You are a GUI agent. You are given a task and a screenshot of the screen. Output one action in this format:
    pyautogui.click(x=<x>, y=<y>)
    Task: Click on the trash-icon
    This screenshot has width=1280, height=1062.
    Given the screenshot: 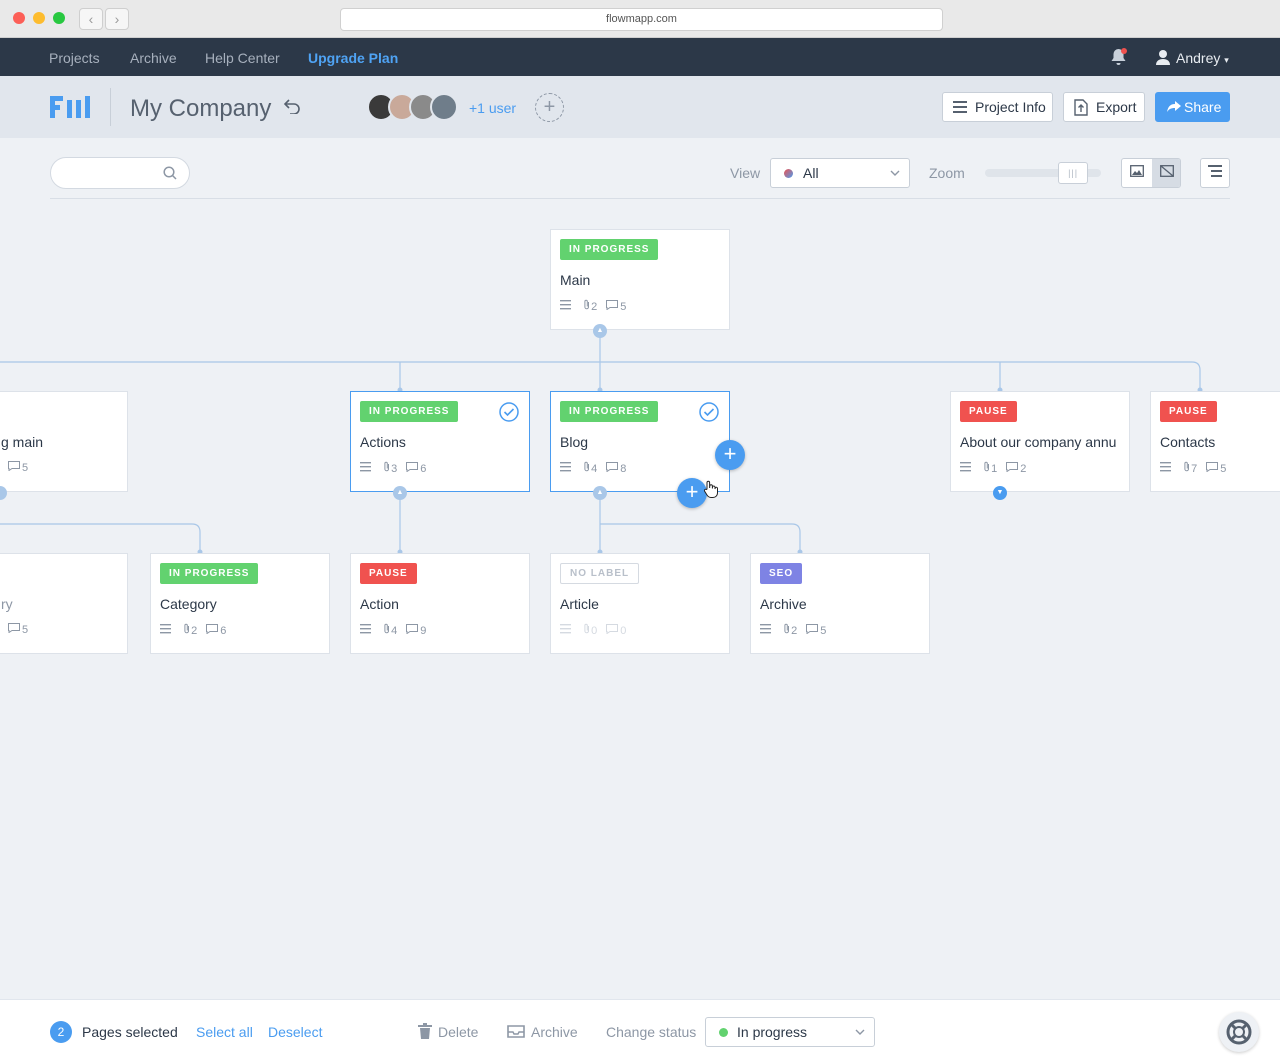 What is the action you would take?
    pyautogui.click(x=425, y=1033)
    